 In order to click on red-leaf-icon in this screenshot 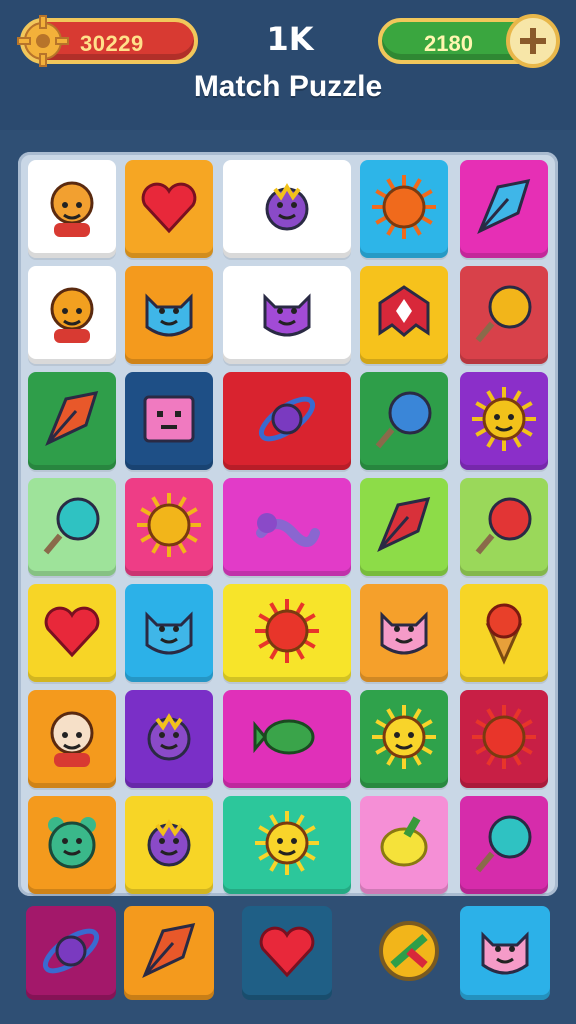, I will do `click(404, 527)`.